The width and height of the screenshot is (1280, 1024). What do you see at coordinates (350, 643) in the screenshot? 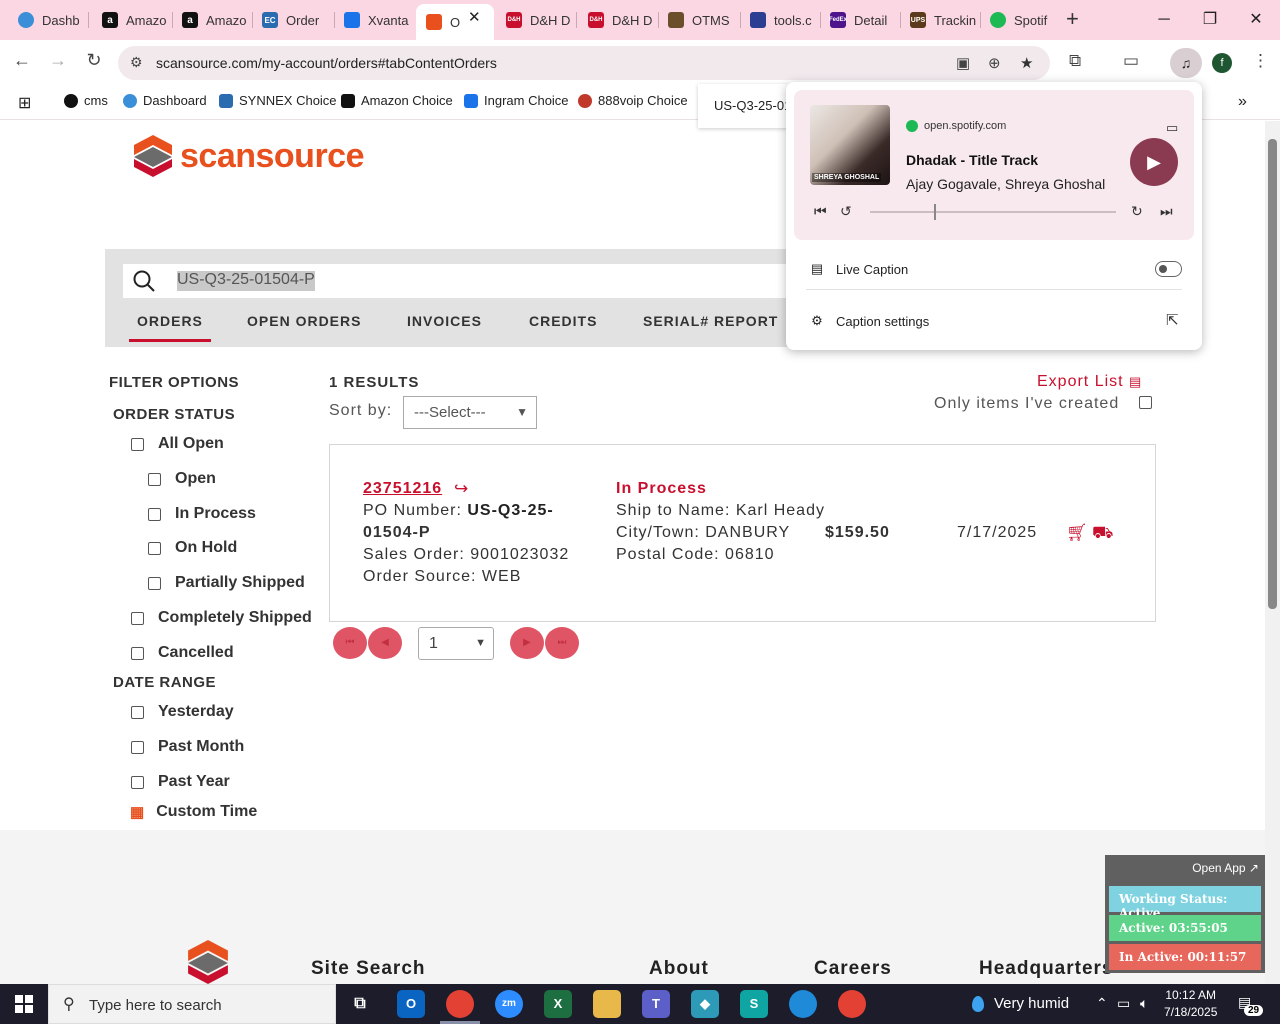
I see `first-page-button: ⏮` at bounding box center [350, 643].